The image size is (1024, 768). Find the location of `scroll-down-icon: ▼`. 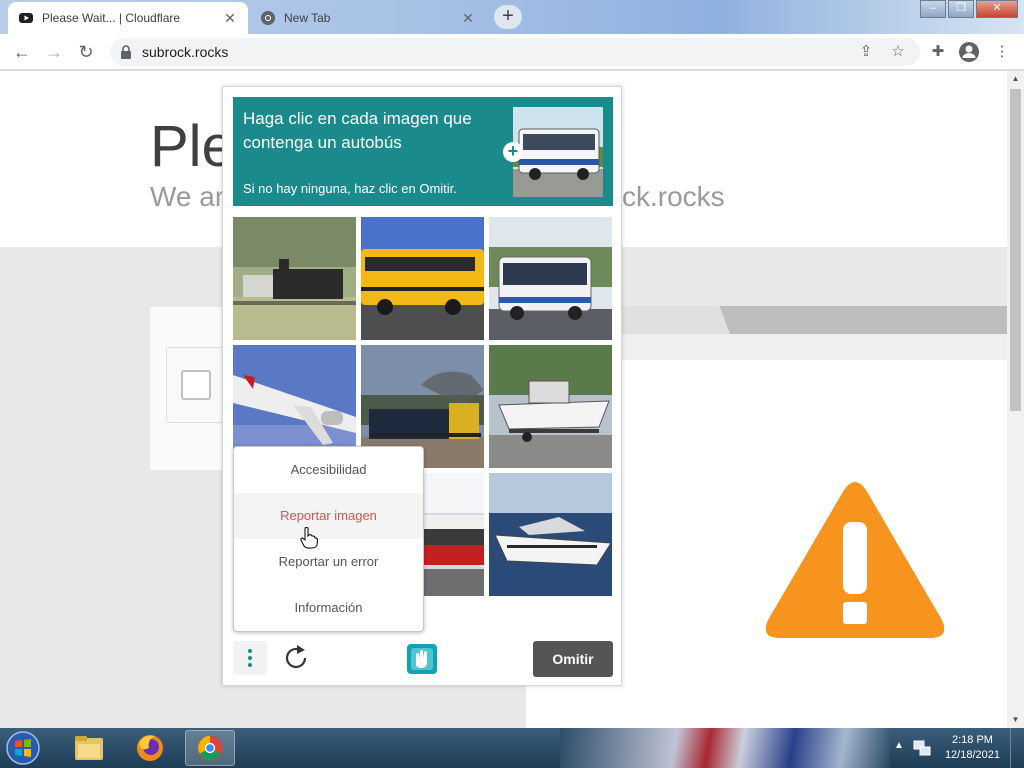

scroll-down-icon: ▼ is located at coordinates (1015, 720).